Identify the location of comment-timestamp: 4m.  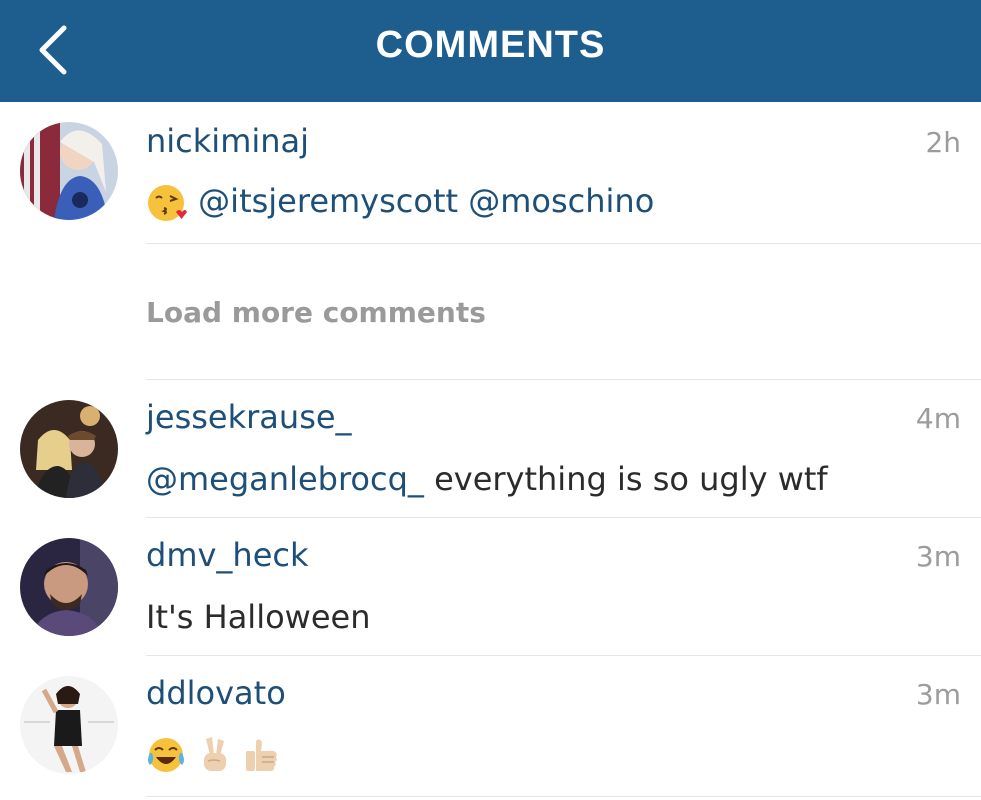
(938, 418).